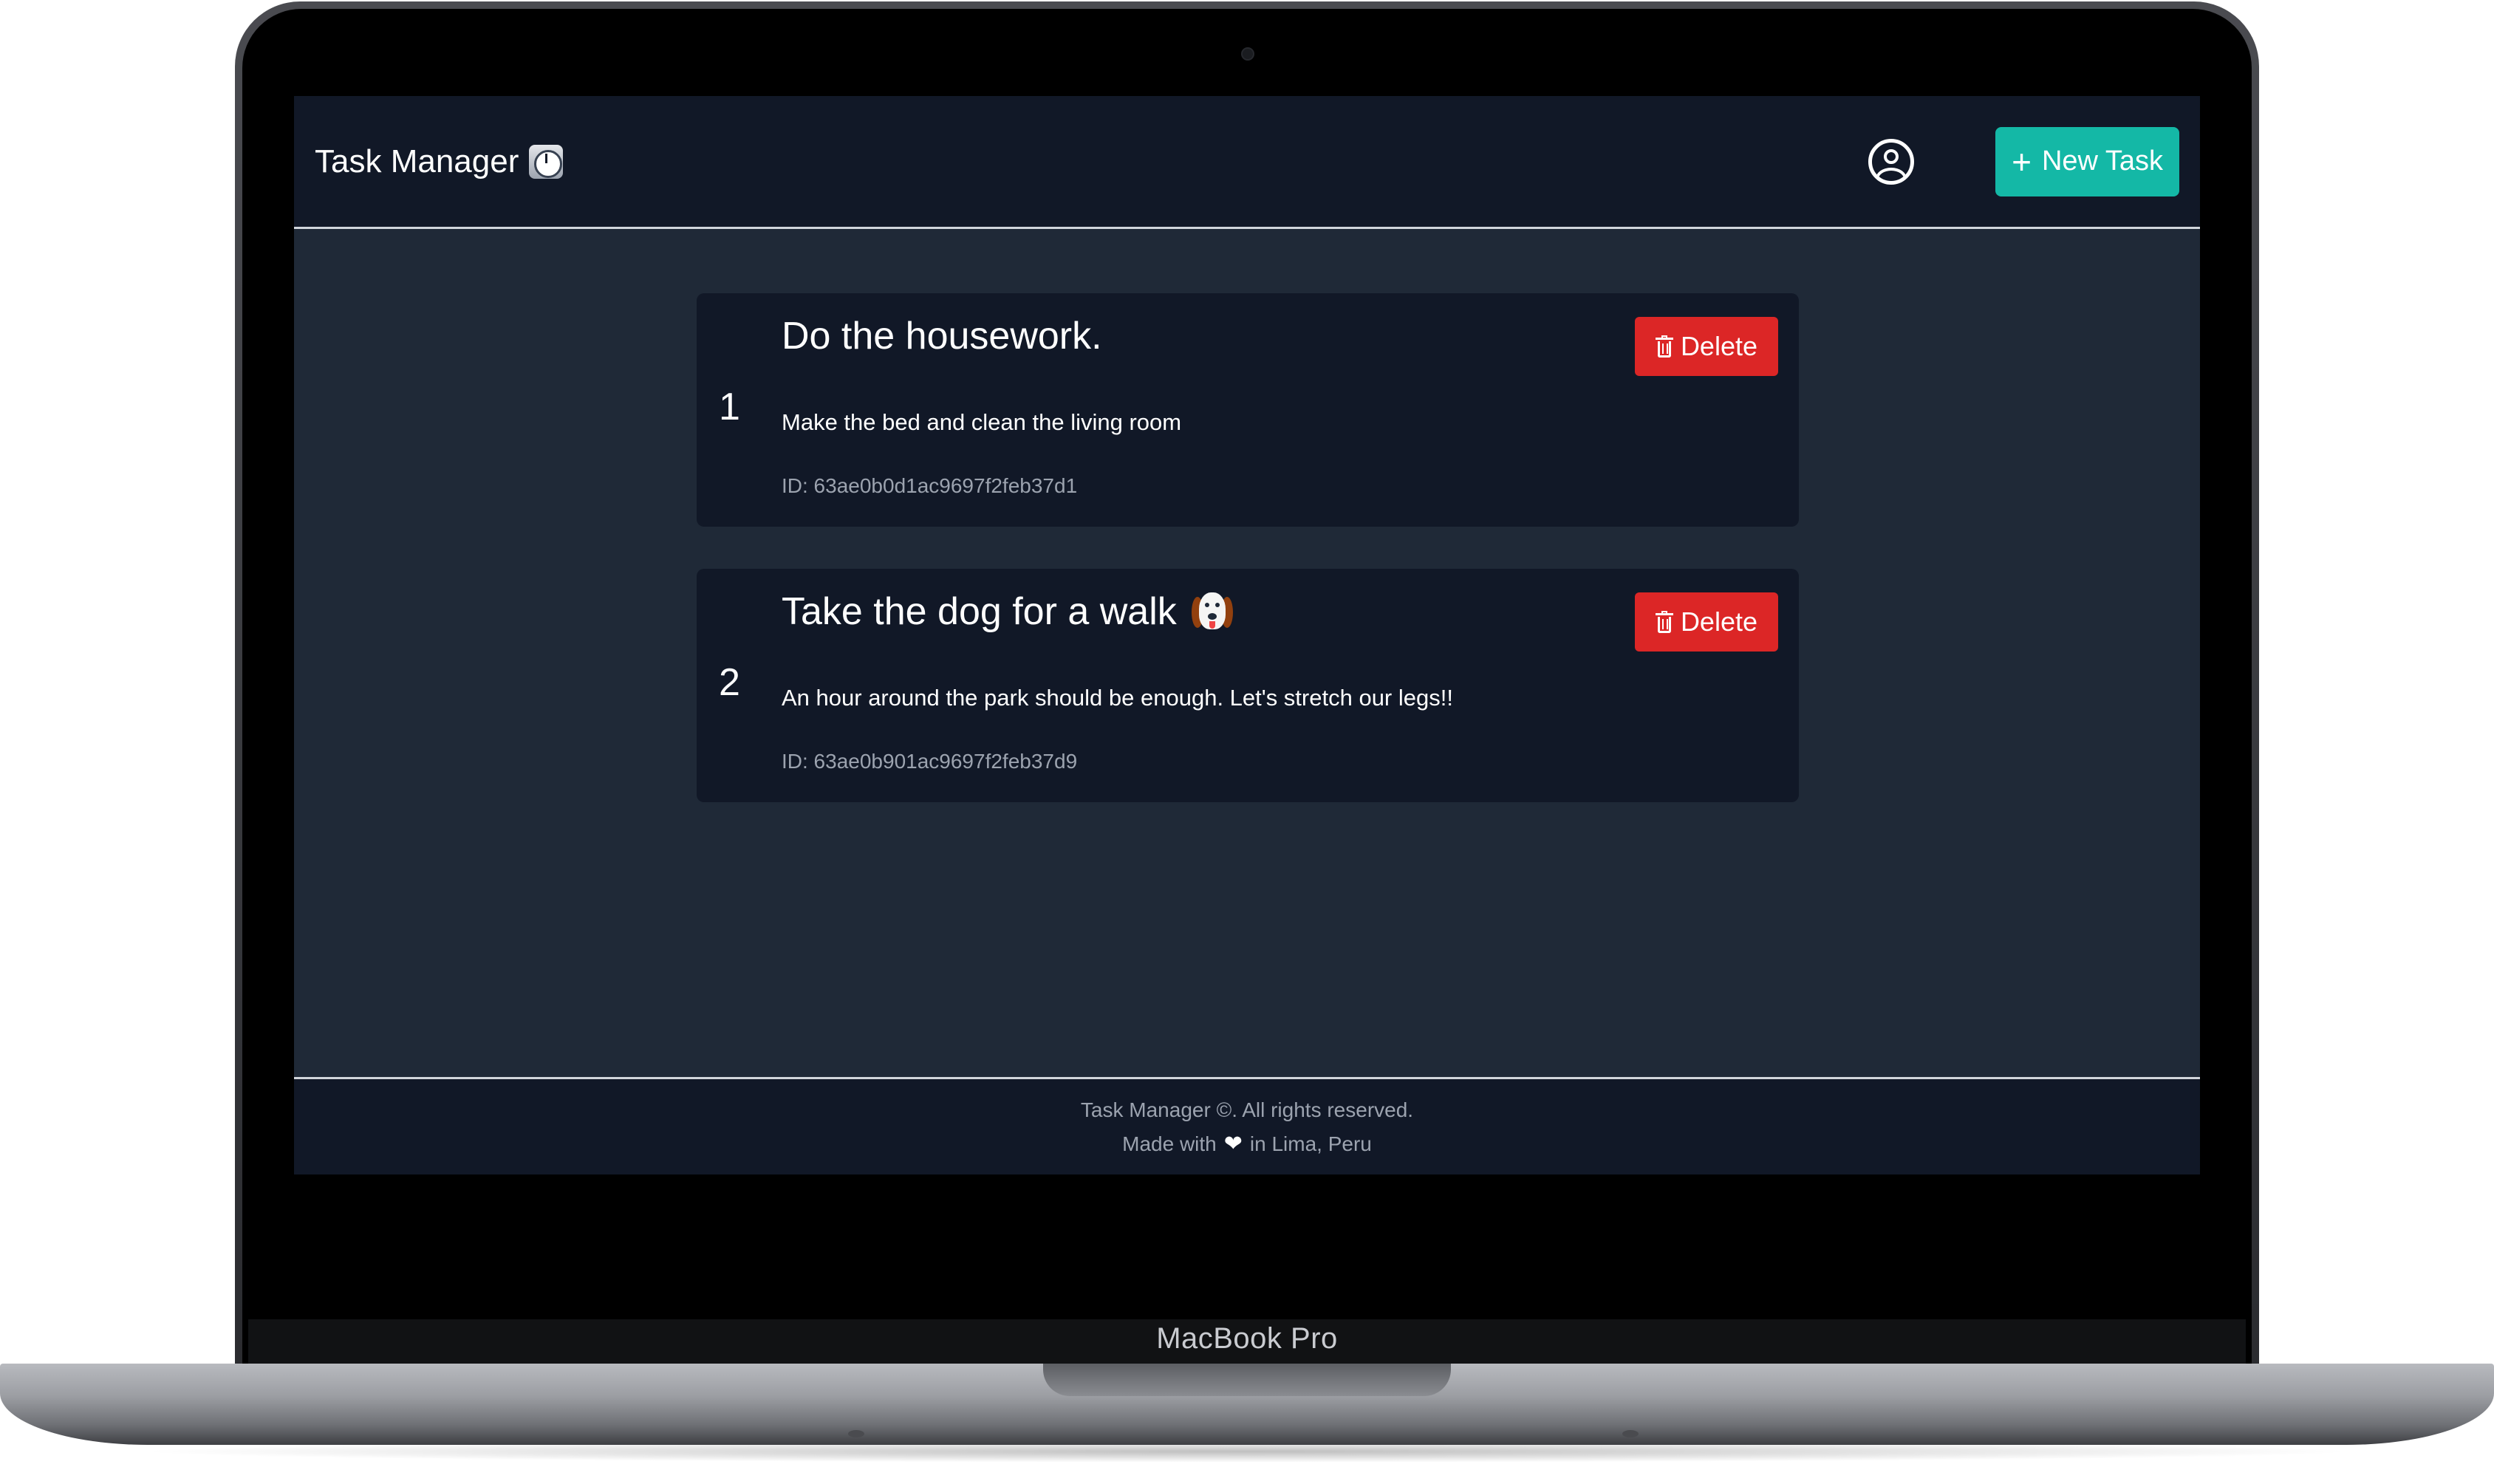 Image resolution: width=2494 pixels, height=1484 pixels. I want to click on camera-icon, so click(1247, 54).